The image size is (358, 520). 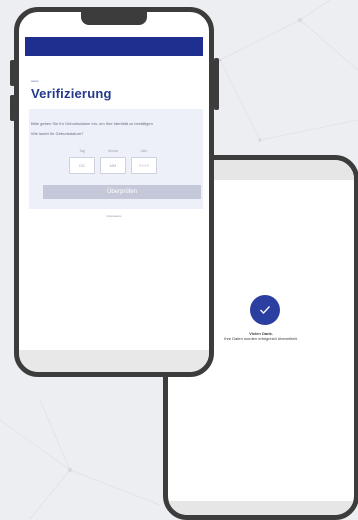 I want to click on year-input: YYYY, so click(x=144, y=165).